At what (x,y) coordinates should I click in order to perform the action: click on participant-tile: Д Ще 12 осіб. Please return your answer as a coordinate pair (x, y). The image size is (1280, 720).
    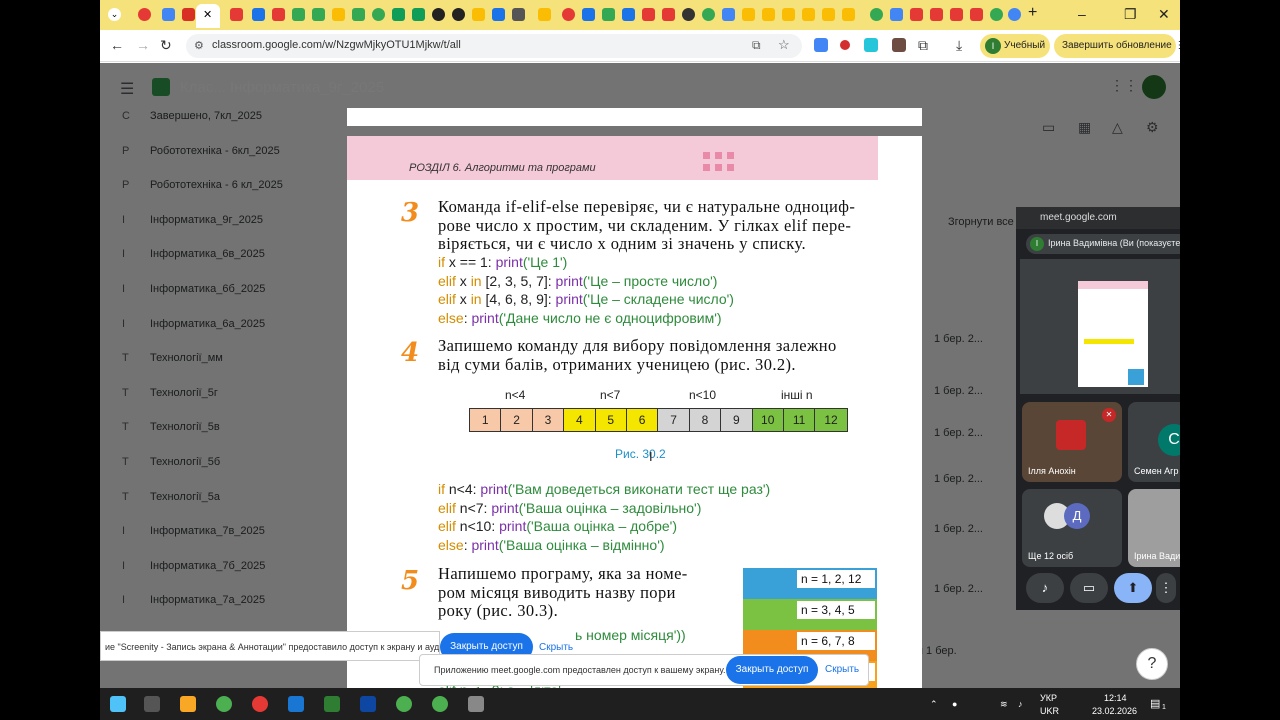
    Looking at the image, I should click on (1072, 528).